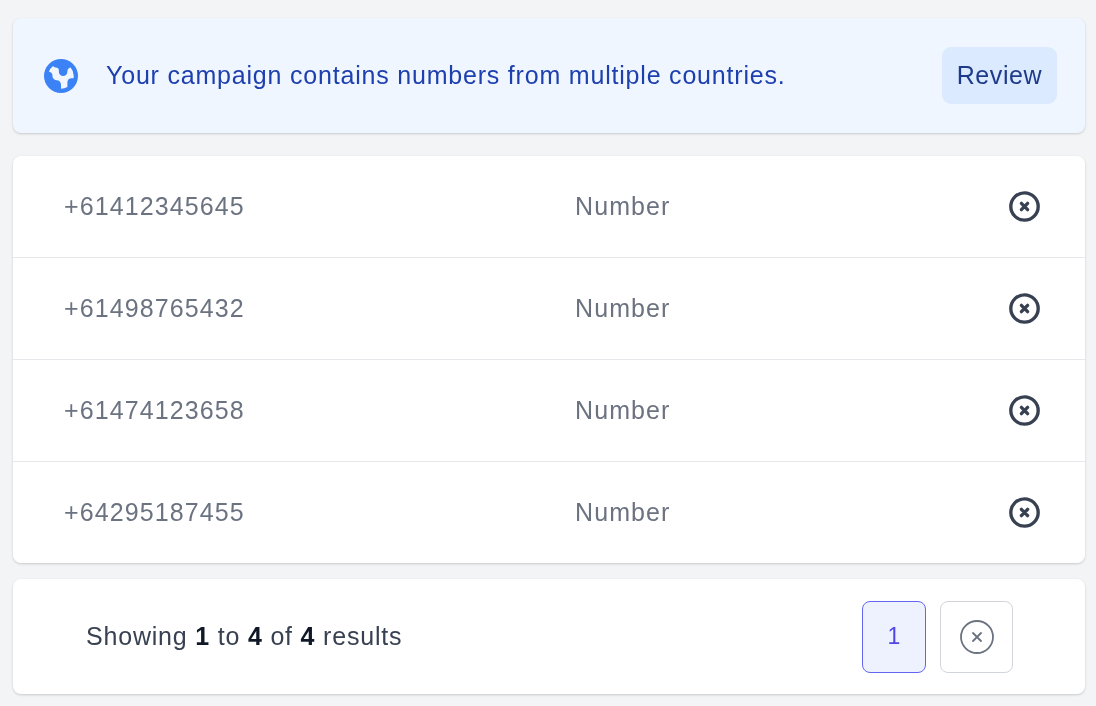  Describe the element at coordinates (155, 206) in the screenshot. I see `phone-number-cell-text: +61412345645` at that location.